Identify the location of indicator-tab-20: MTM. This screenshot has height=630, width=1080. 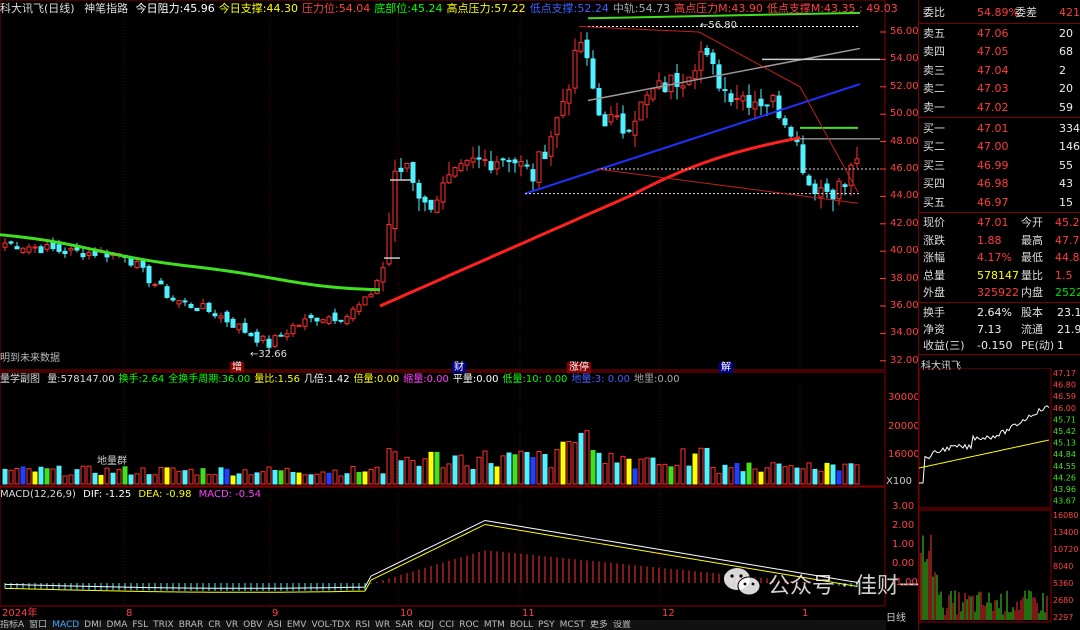
(494, 625).